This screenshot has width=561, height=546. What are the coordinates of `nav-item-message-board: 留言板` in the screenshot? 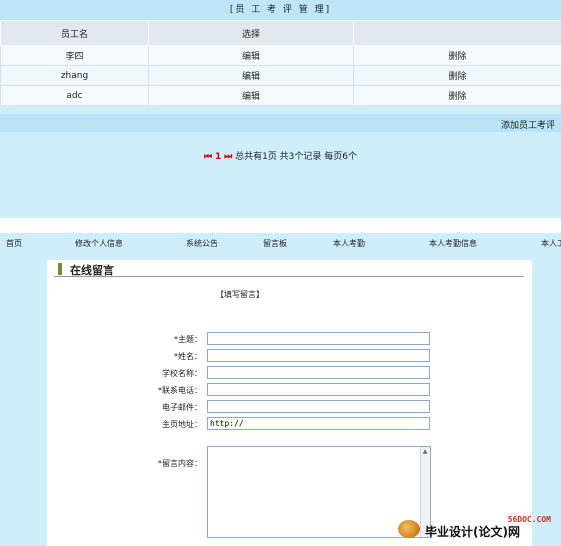 It's located at (275, 243).